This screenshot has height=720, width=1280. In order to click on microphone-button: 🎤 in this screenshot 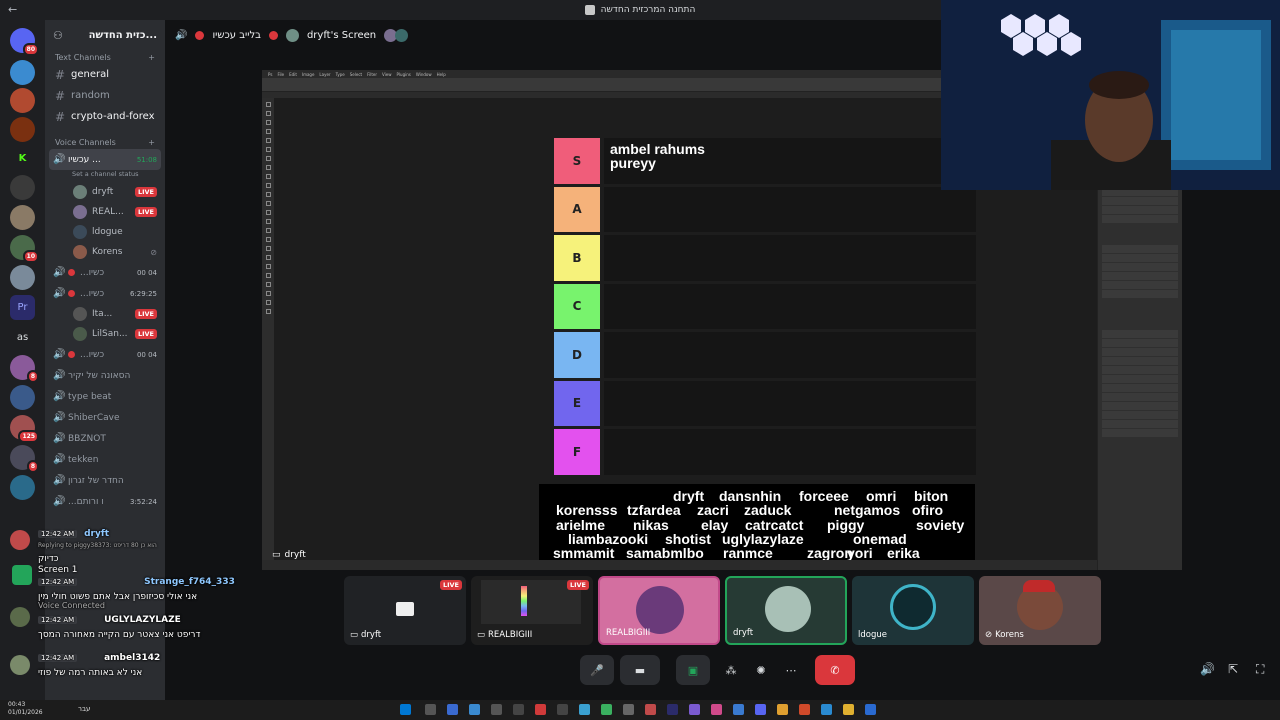, I will do `click(597, 670)`.